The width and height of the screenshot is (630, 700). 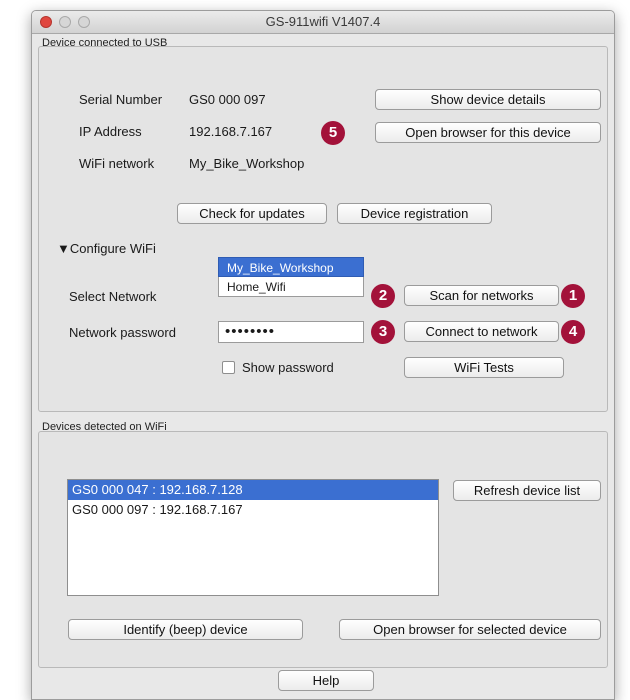 I want to click on show-device-details-button: Show device details, so click(x=488, y=99).